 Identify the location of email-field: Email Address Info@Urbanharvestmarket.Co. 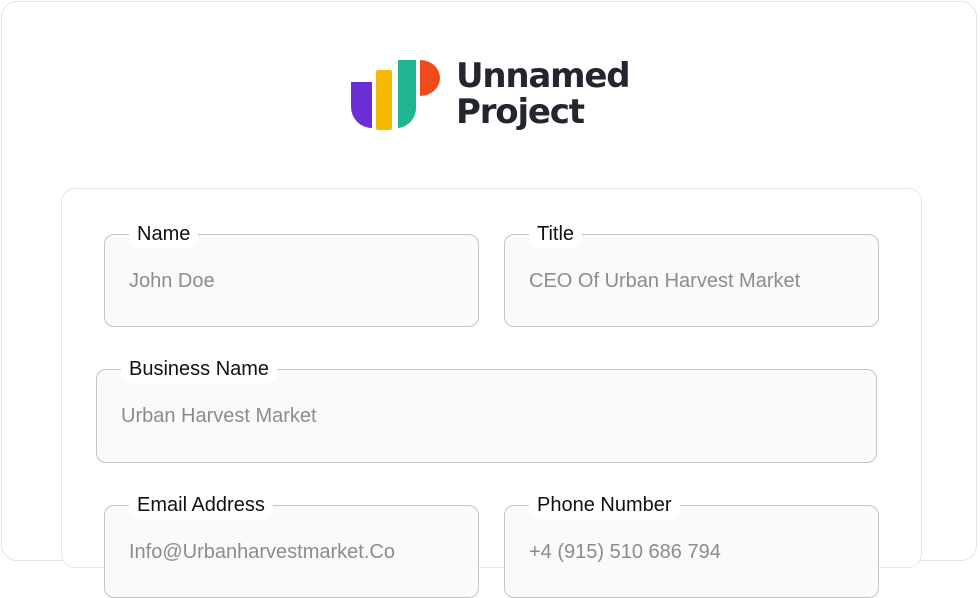
(291, 544).